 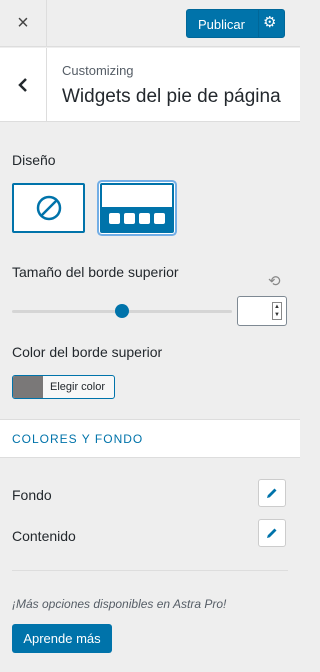 What do you see at coordinates (122, 311) in the screenshot?
I see `slider-handle` at bounding box center [122, 311].